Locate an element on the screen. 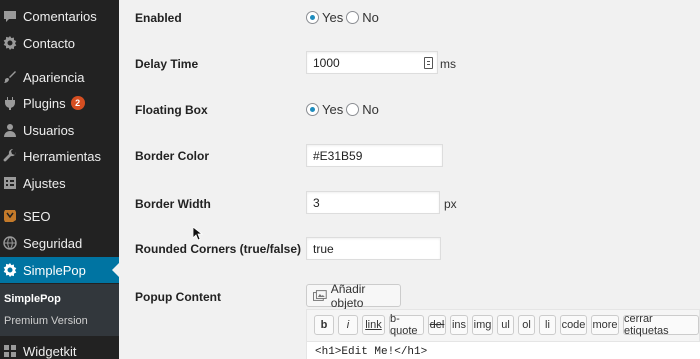 The image size is (700, 359). menu-seguridad: Seguridad is located at coordinates (59, 243).